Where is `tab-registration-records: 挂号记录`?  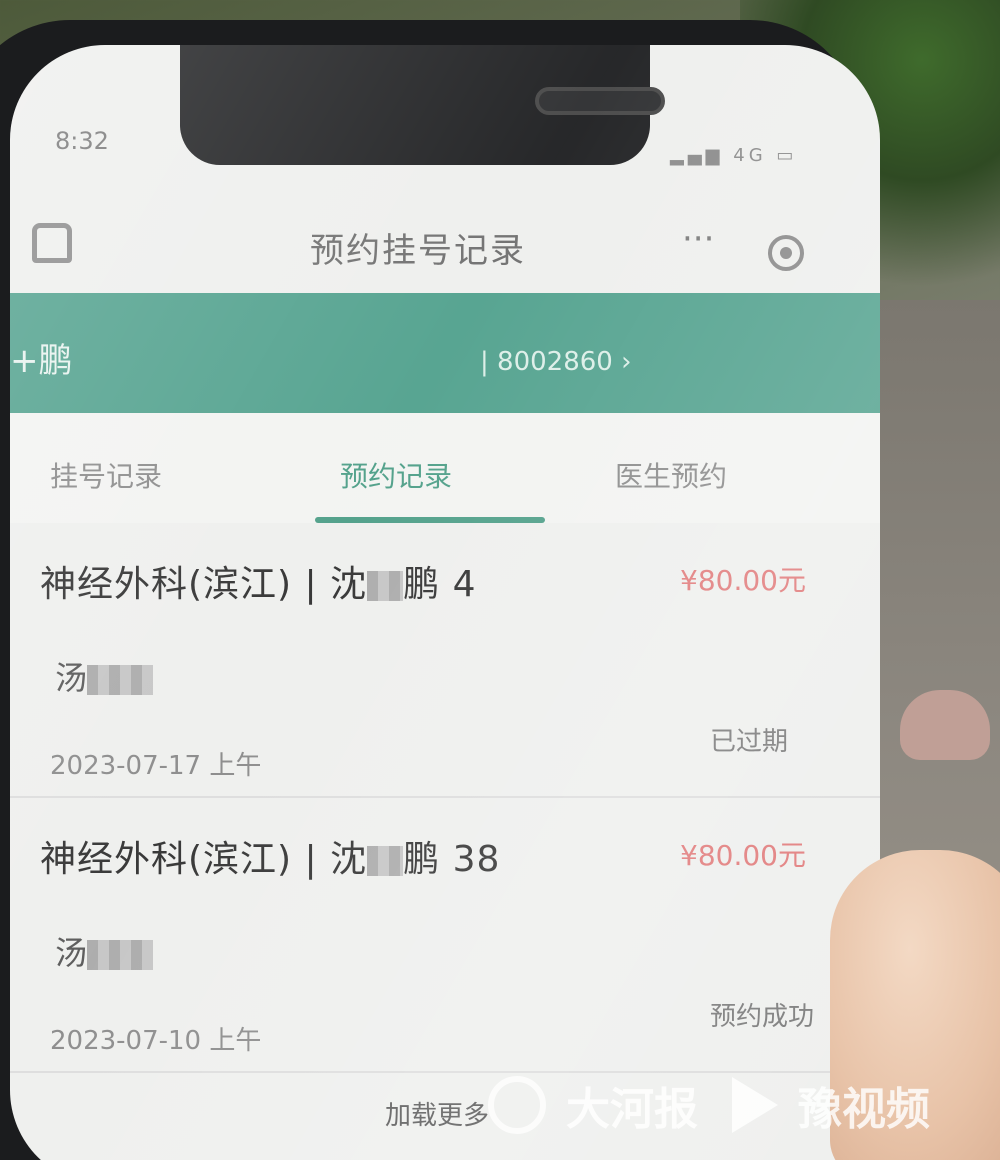
tab-registration-records: 挂号记录 is located at coordinates (106, 475).